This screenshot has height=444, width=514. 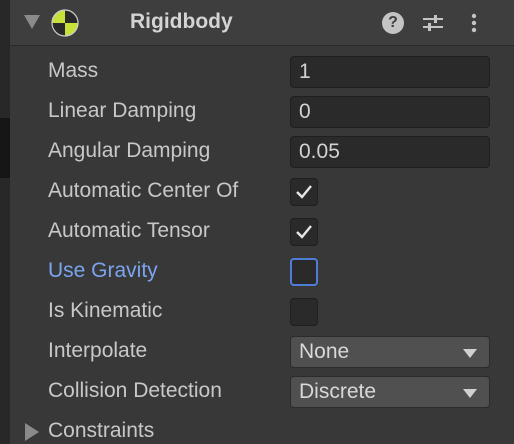 What do you see at coordinates (135, 390) in the screenshot?
I see `collision-detection-label: Collision Detection` at bounding box center [135, 390].